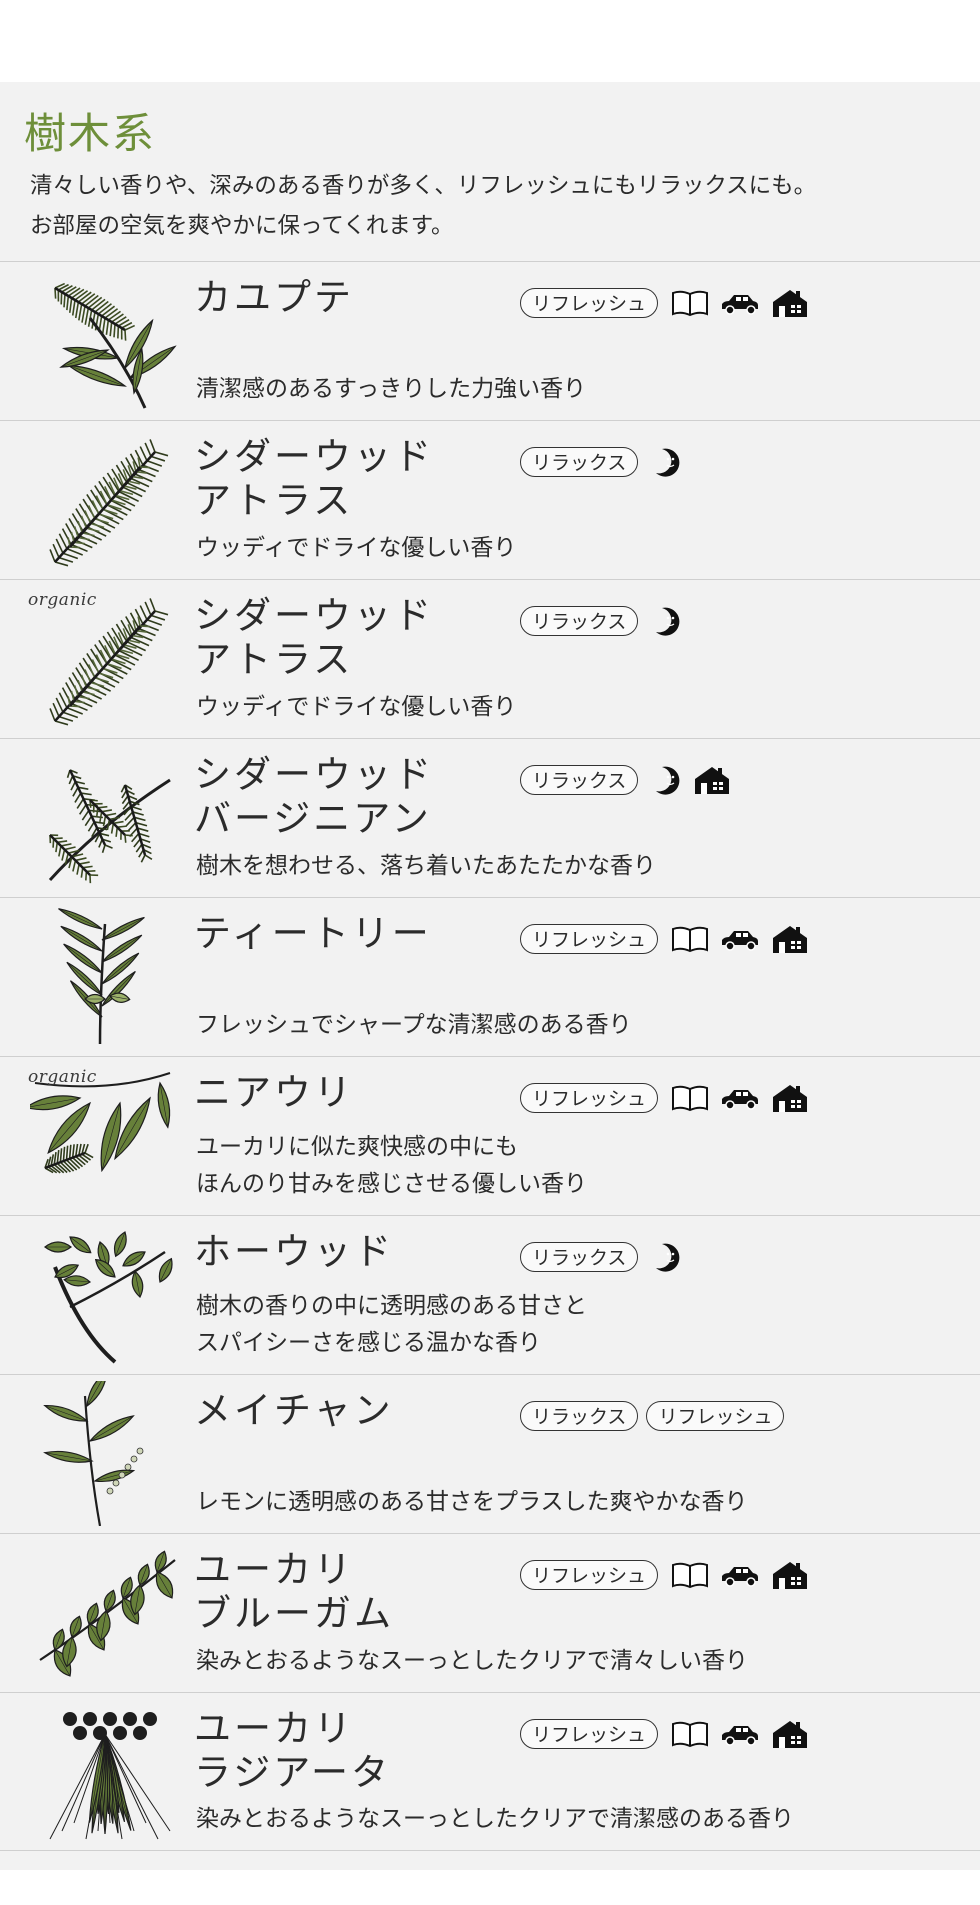 Image resolution: width=980 pixels, height=1905 pixels. Describe the element at coordinates (313, 818) in the screenshot. I see `oil-name-line: バージニアン` at that location.